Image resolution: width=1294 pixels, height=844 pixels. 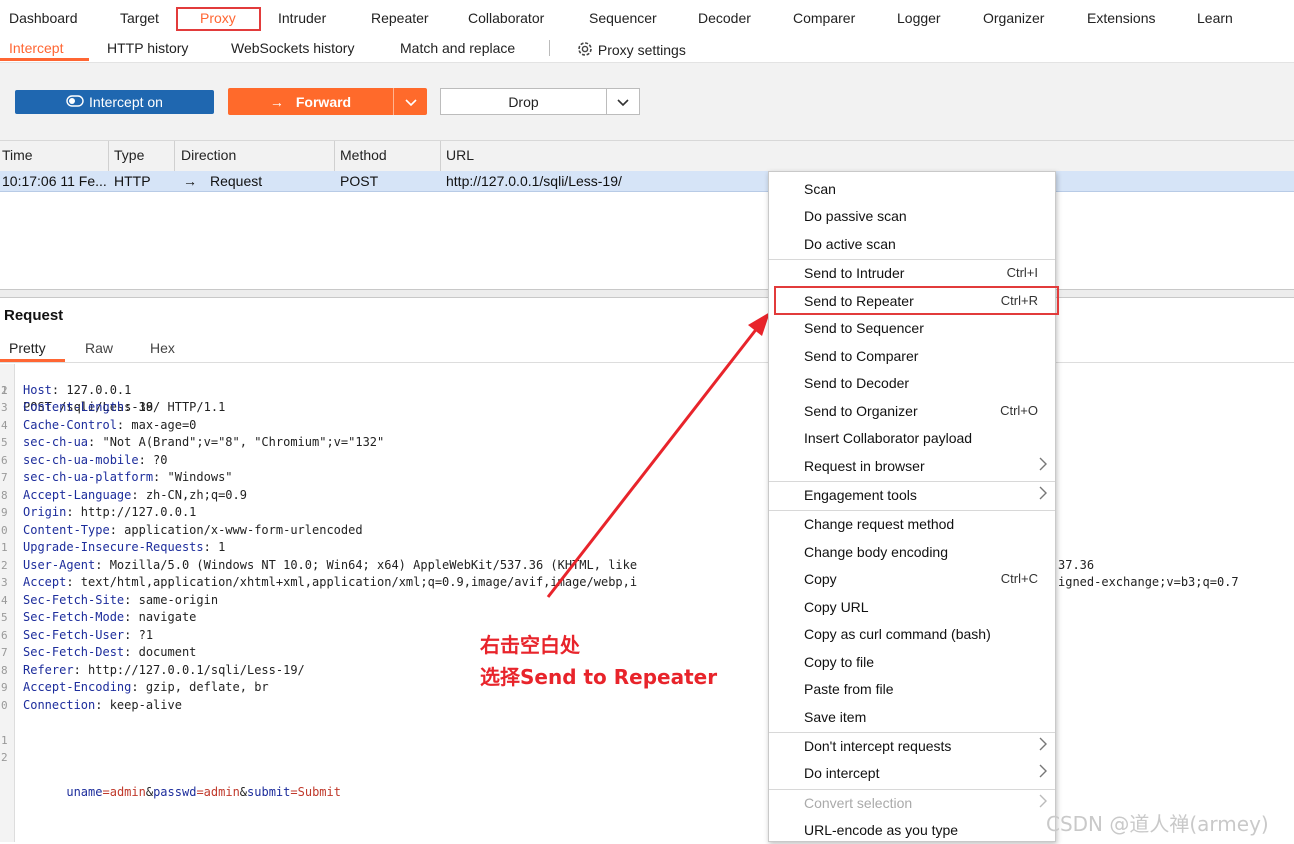 I want to click on menu-item-label: Copy URL, so click(x=836, y=606).